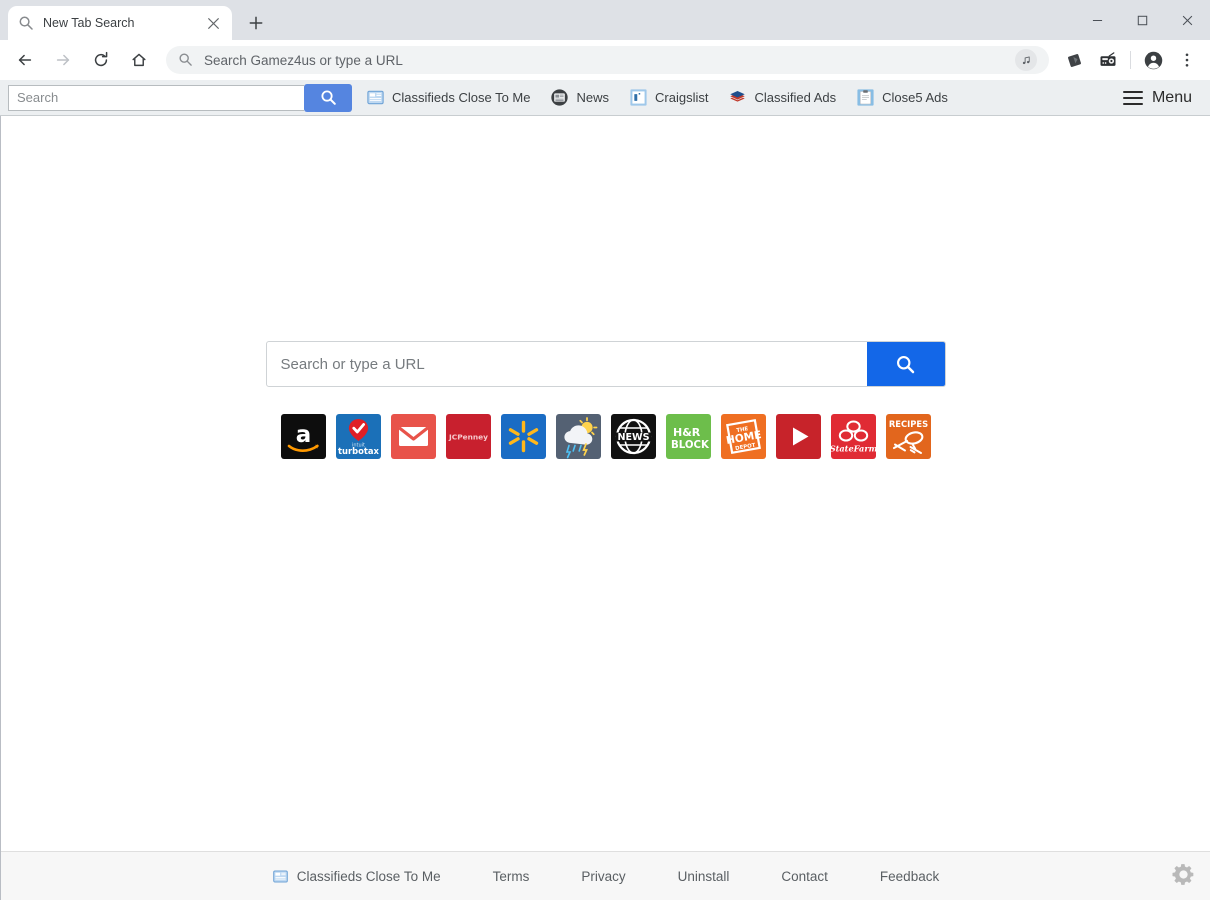  What do you see at coordinates (907, 424) in the screenshot?
I see `svg-text: RECIPES` at bounding box center [907, 424].